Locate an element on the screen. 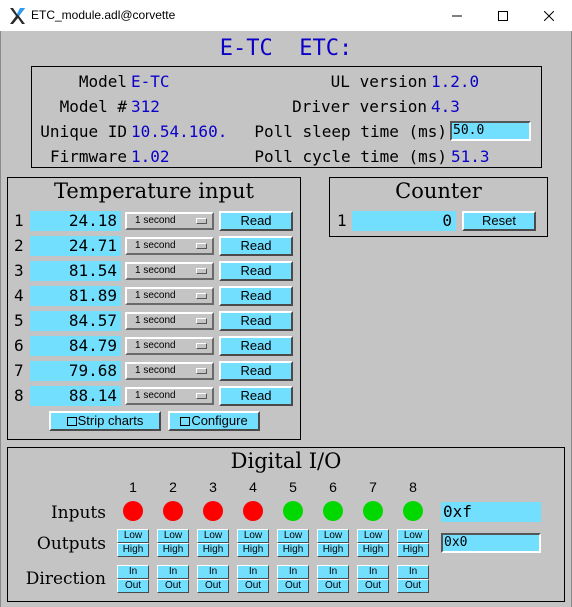  temperature-value: 88.14 is located at coordinates (75, 396).